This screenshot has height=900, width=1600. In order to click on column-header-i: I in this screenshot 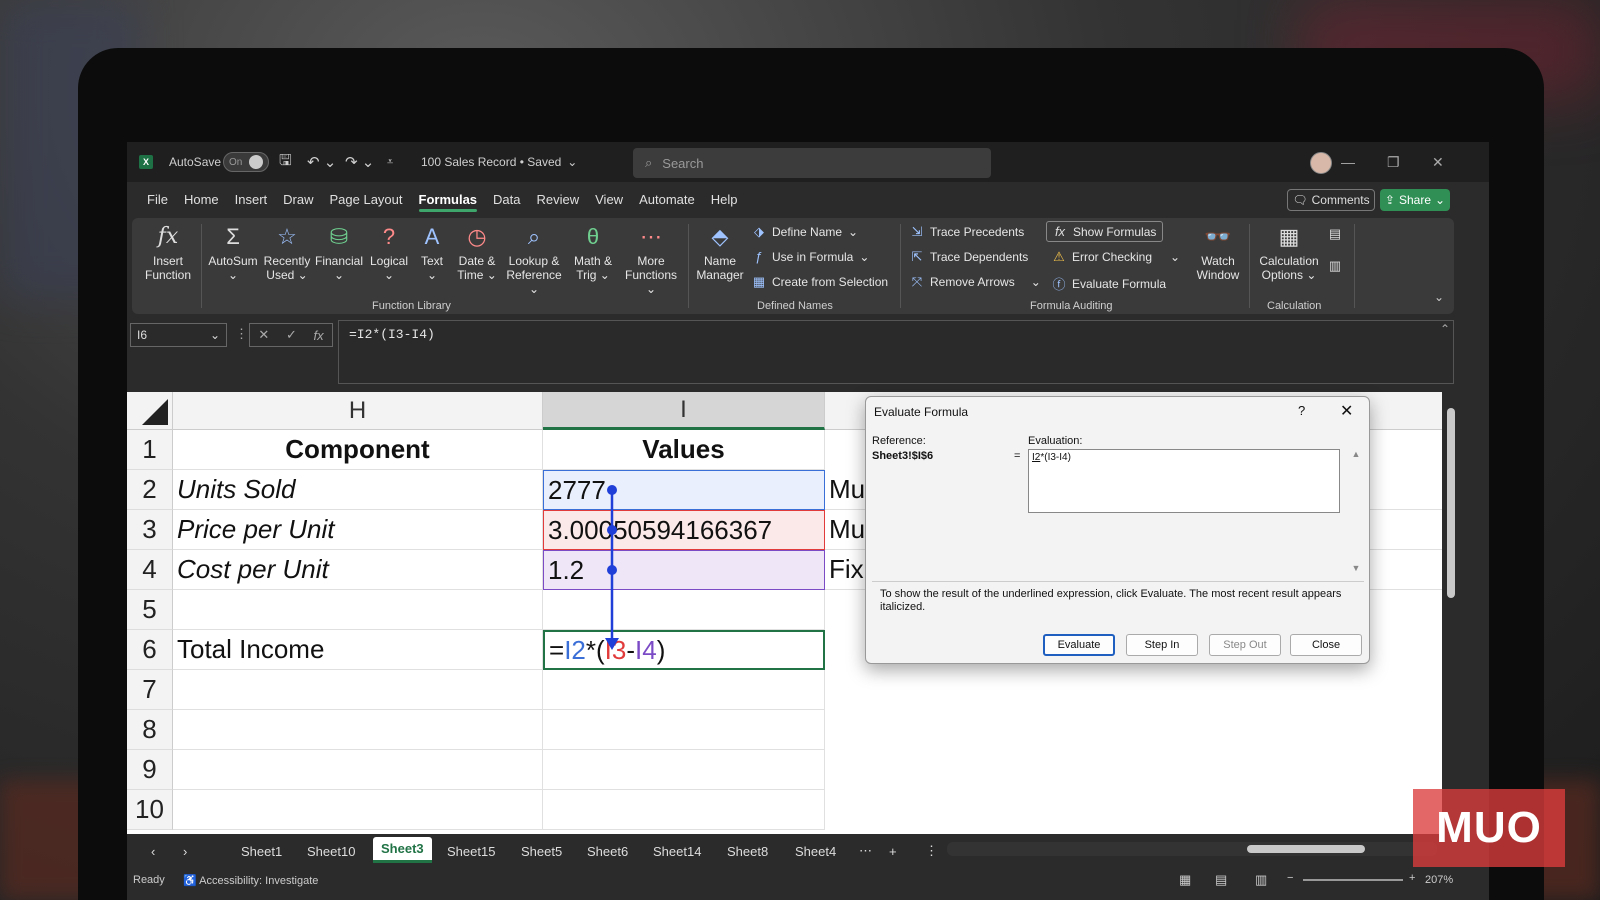, I will do `click(684, 411)`.